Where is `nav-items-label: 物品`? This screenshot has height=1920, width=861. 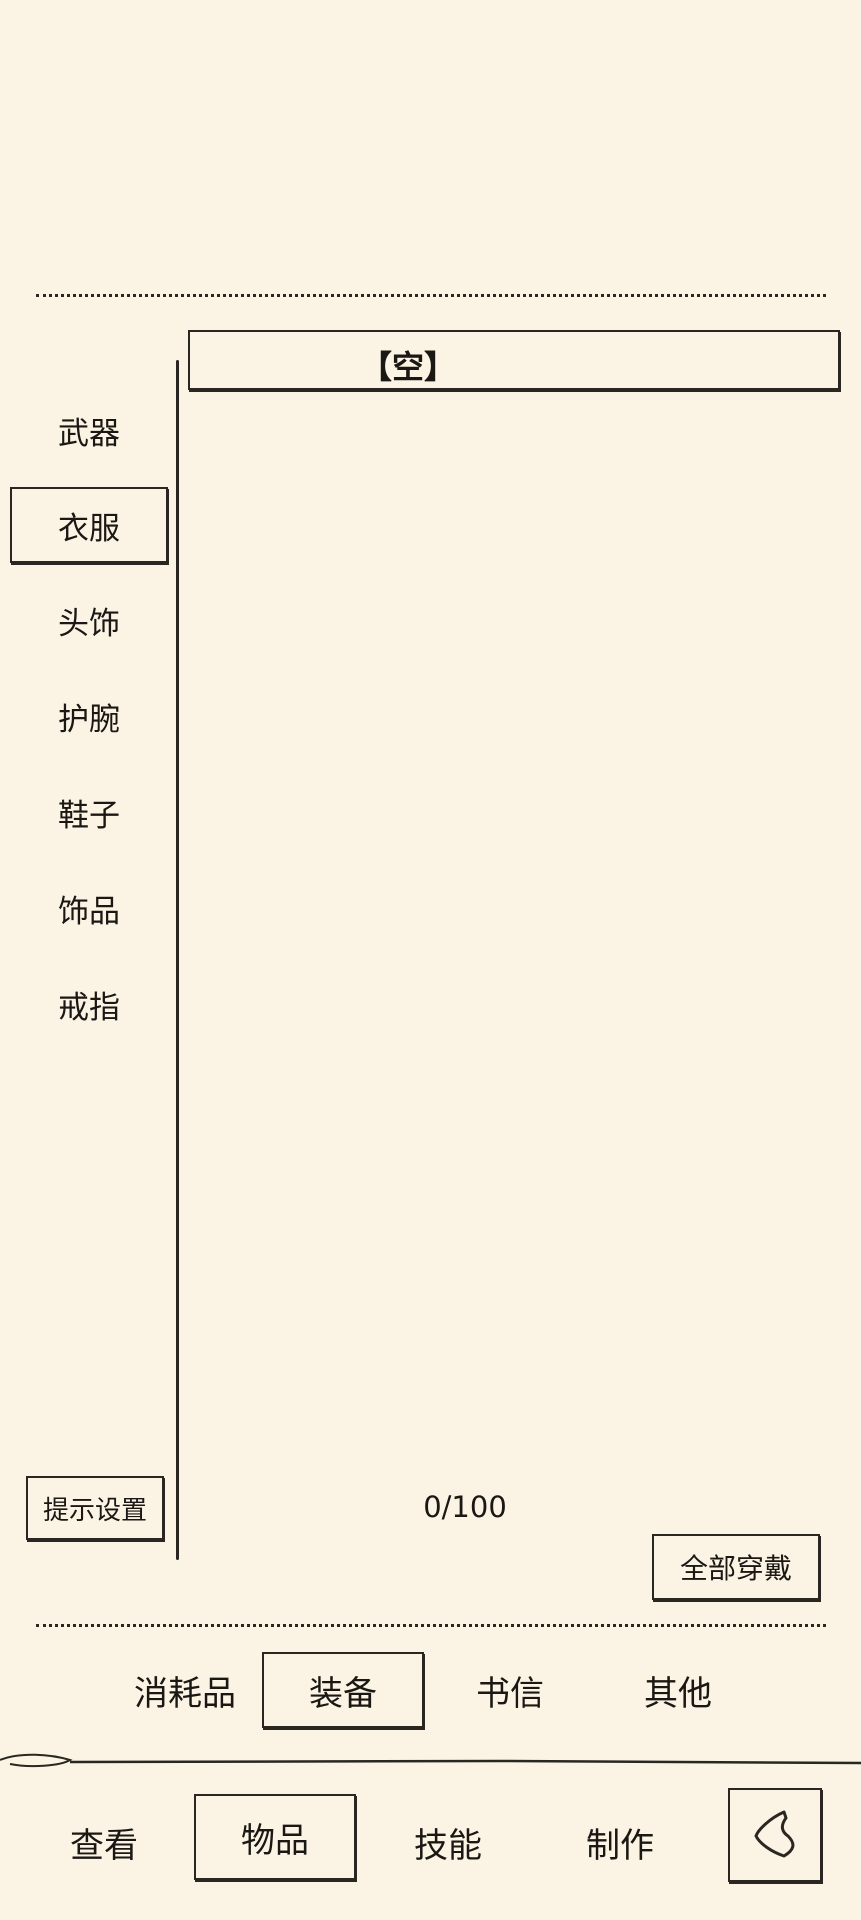 nav-items-label: 物品 is located at coordinates (275, 1840).